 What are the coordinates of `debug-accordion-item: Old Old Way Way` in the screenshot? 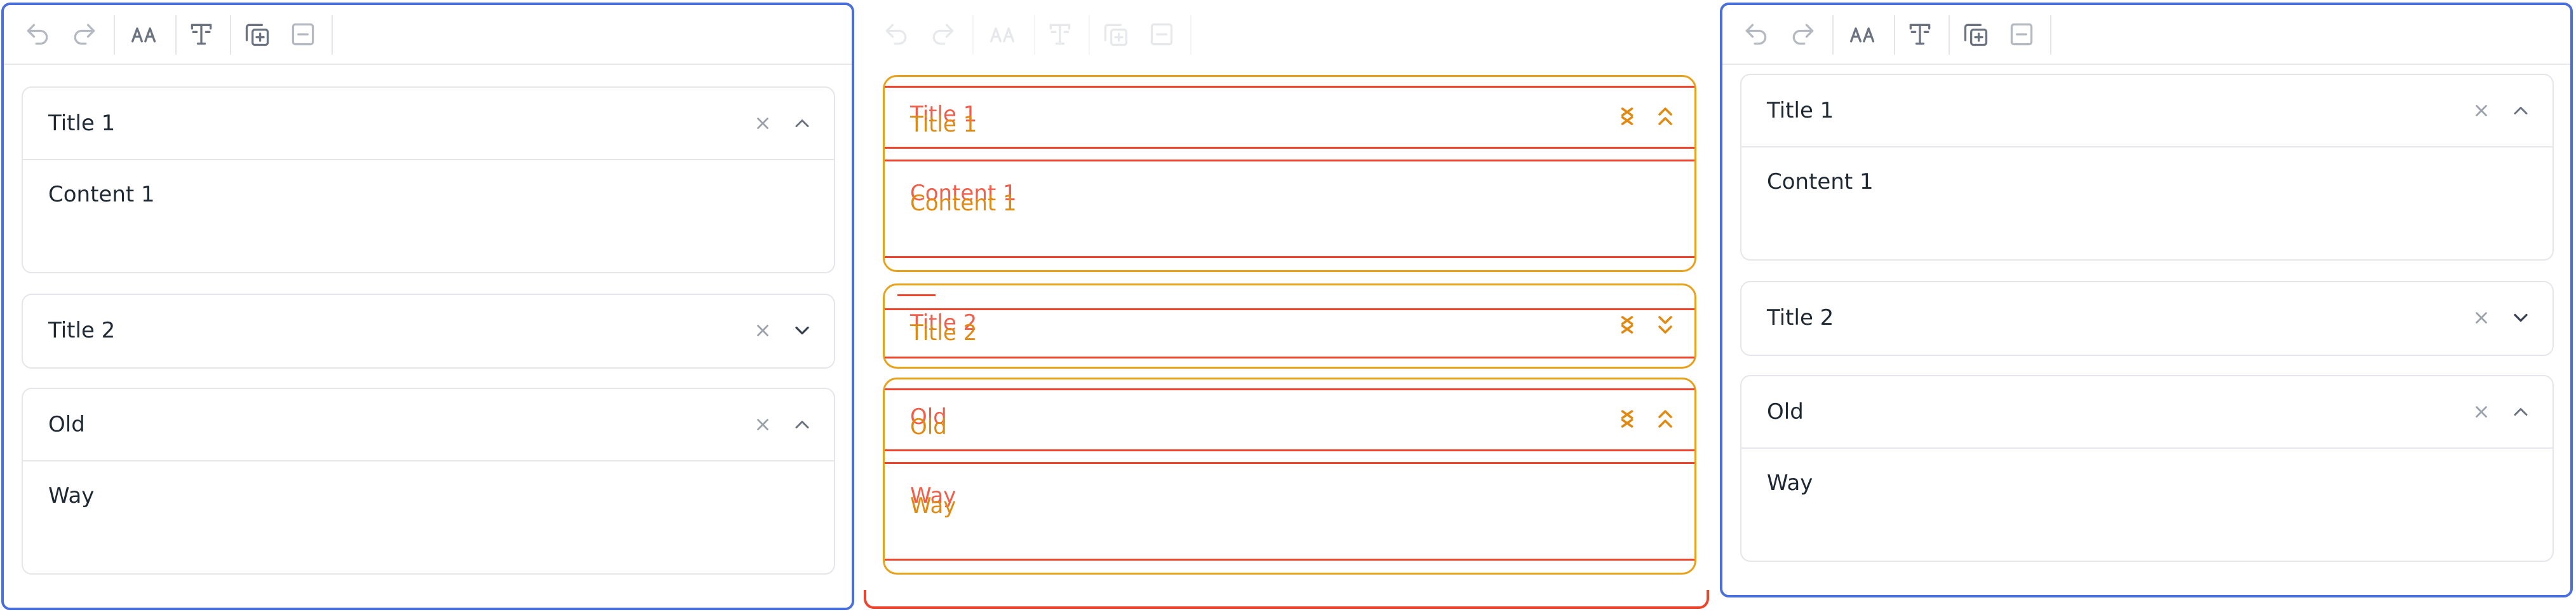 It's located at (1289, 476).